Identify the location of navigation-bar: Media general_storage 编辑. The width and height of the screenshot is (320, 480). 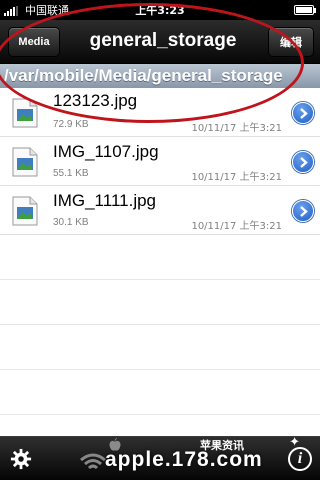
(160, 42).